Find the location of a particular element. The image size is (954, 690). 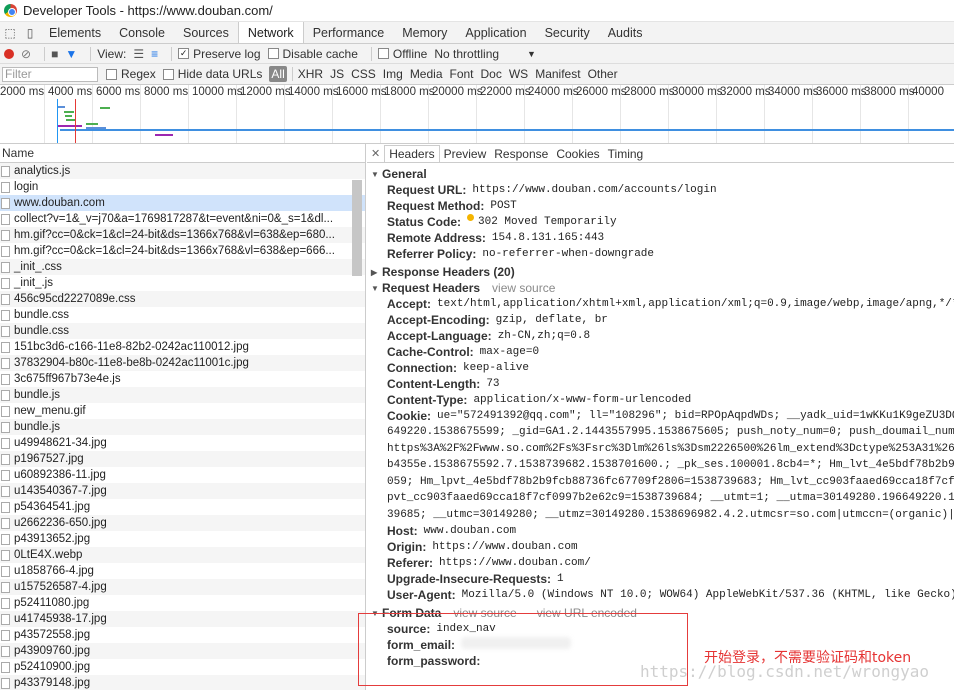

tab-application: Application is located at coordinates (495, 32).